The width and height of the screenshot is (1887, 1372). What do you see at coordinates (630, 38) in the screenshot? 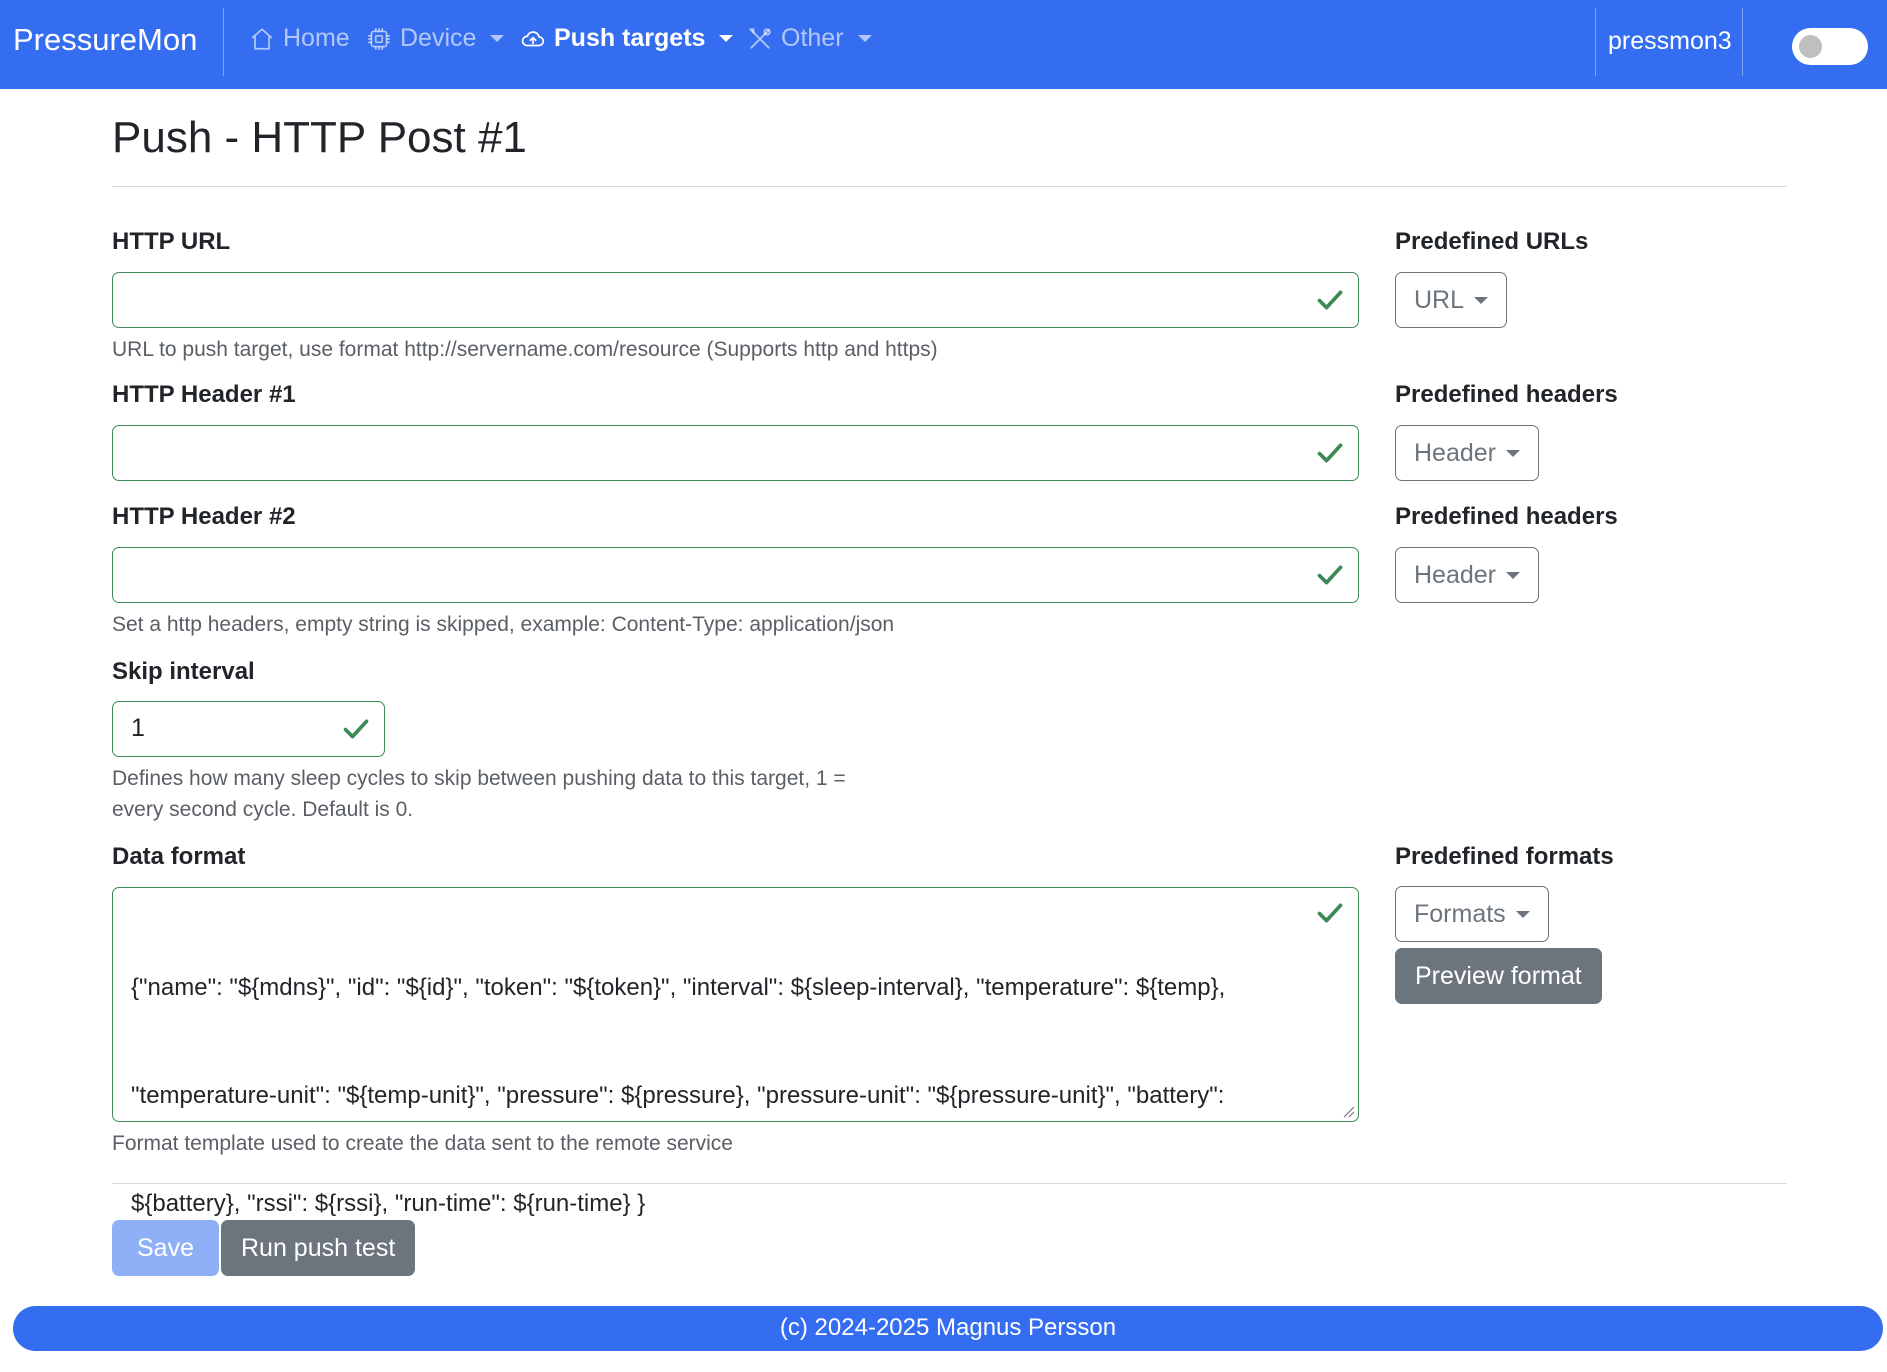
I see `nav-push-targets-label: Push targets` at bounding box center [630, 38].